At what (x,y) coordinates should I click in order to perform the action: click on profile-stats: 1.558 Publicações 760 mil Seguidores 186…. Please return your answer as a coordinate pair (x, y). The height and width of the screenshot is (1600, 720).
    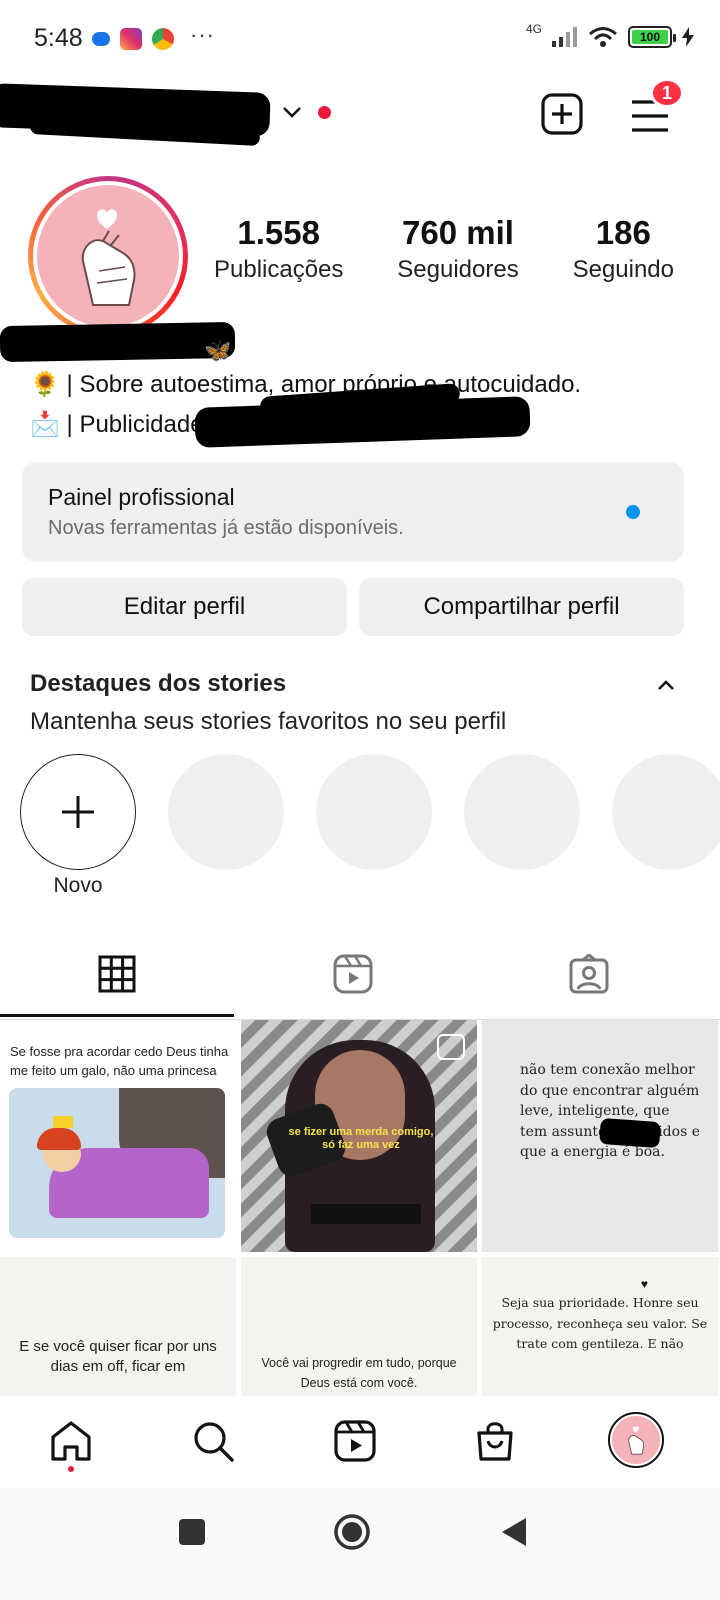
    Looking at the image, I should click on (444, 249).